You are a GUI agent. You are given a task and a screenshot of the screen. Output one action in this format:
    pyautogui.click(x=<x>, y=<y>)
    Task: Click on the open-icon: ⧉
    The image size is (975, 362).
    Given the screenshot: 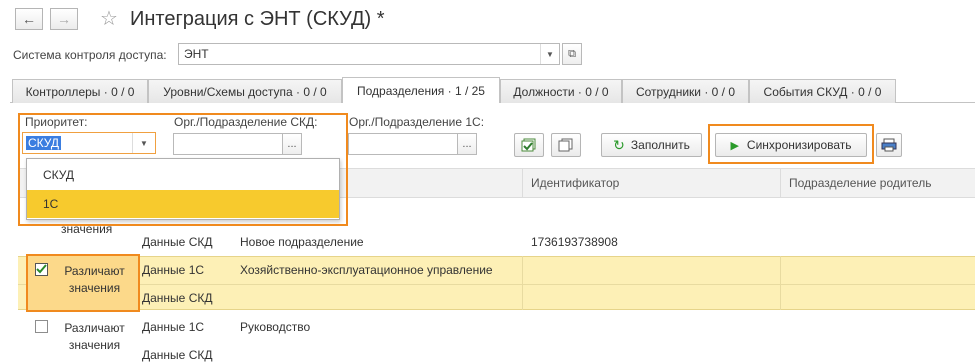 What is the action you would take?
    pyautogui.click(x=572, y=53)
    